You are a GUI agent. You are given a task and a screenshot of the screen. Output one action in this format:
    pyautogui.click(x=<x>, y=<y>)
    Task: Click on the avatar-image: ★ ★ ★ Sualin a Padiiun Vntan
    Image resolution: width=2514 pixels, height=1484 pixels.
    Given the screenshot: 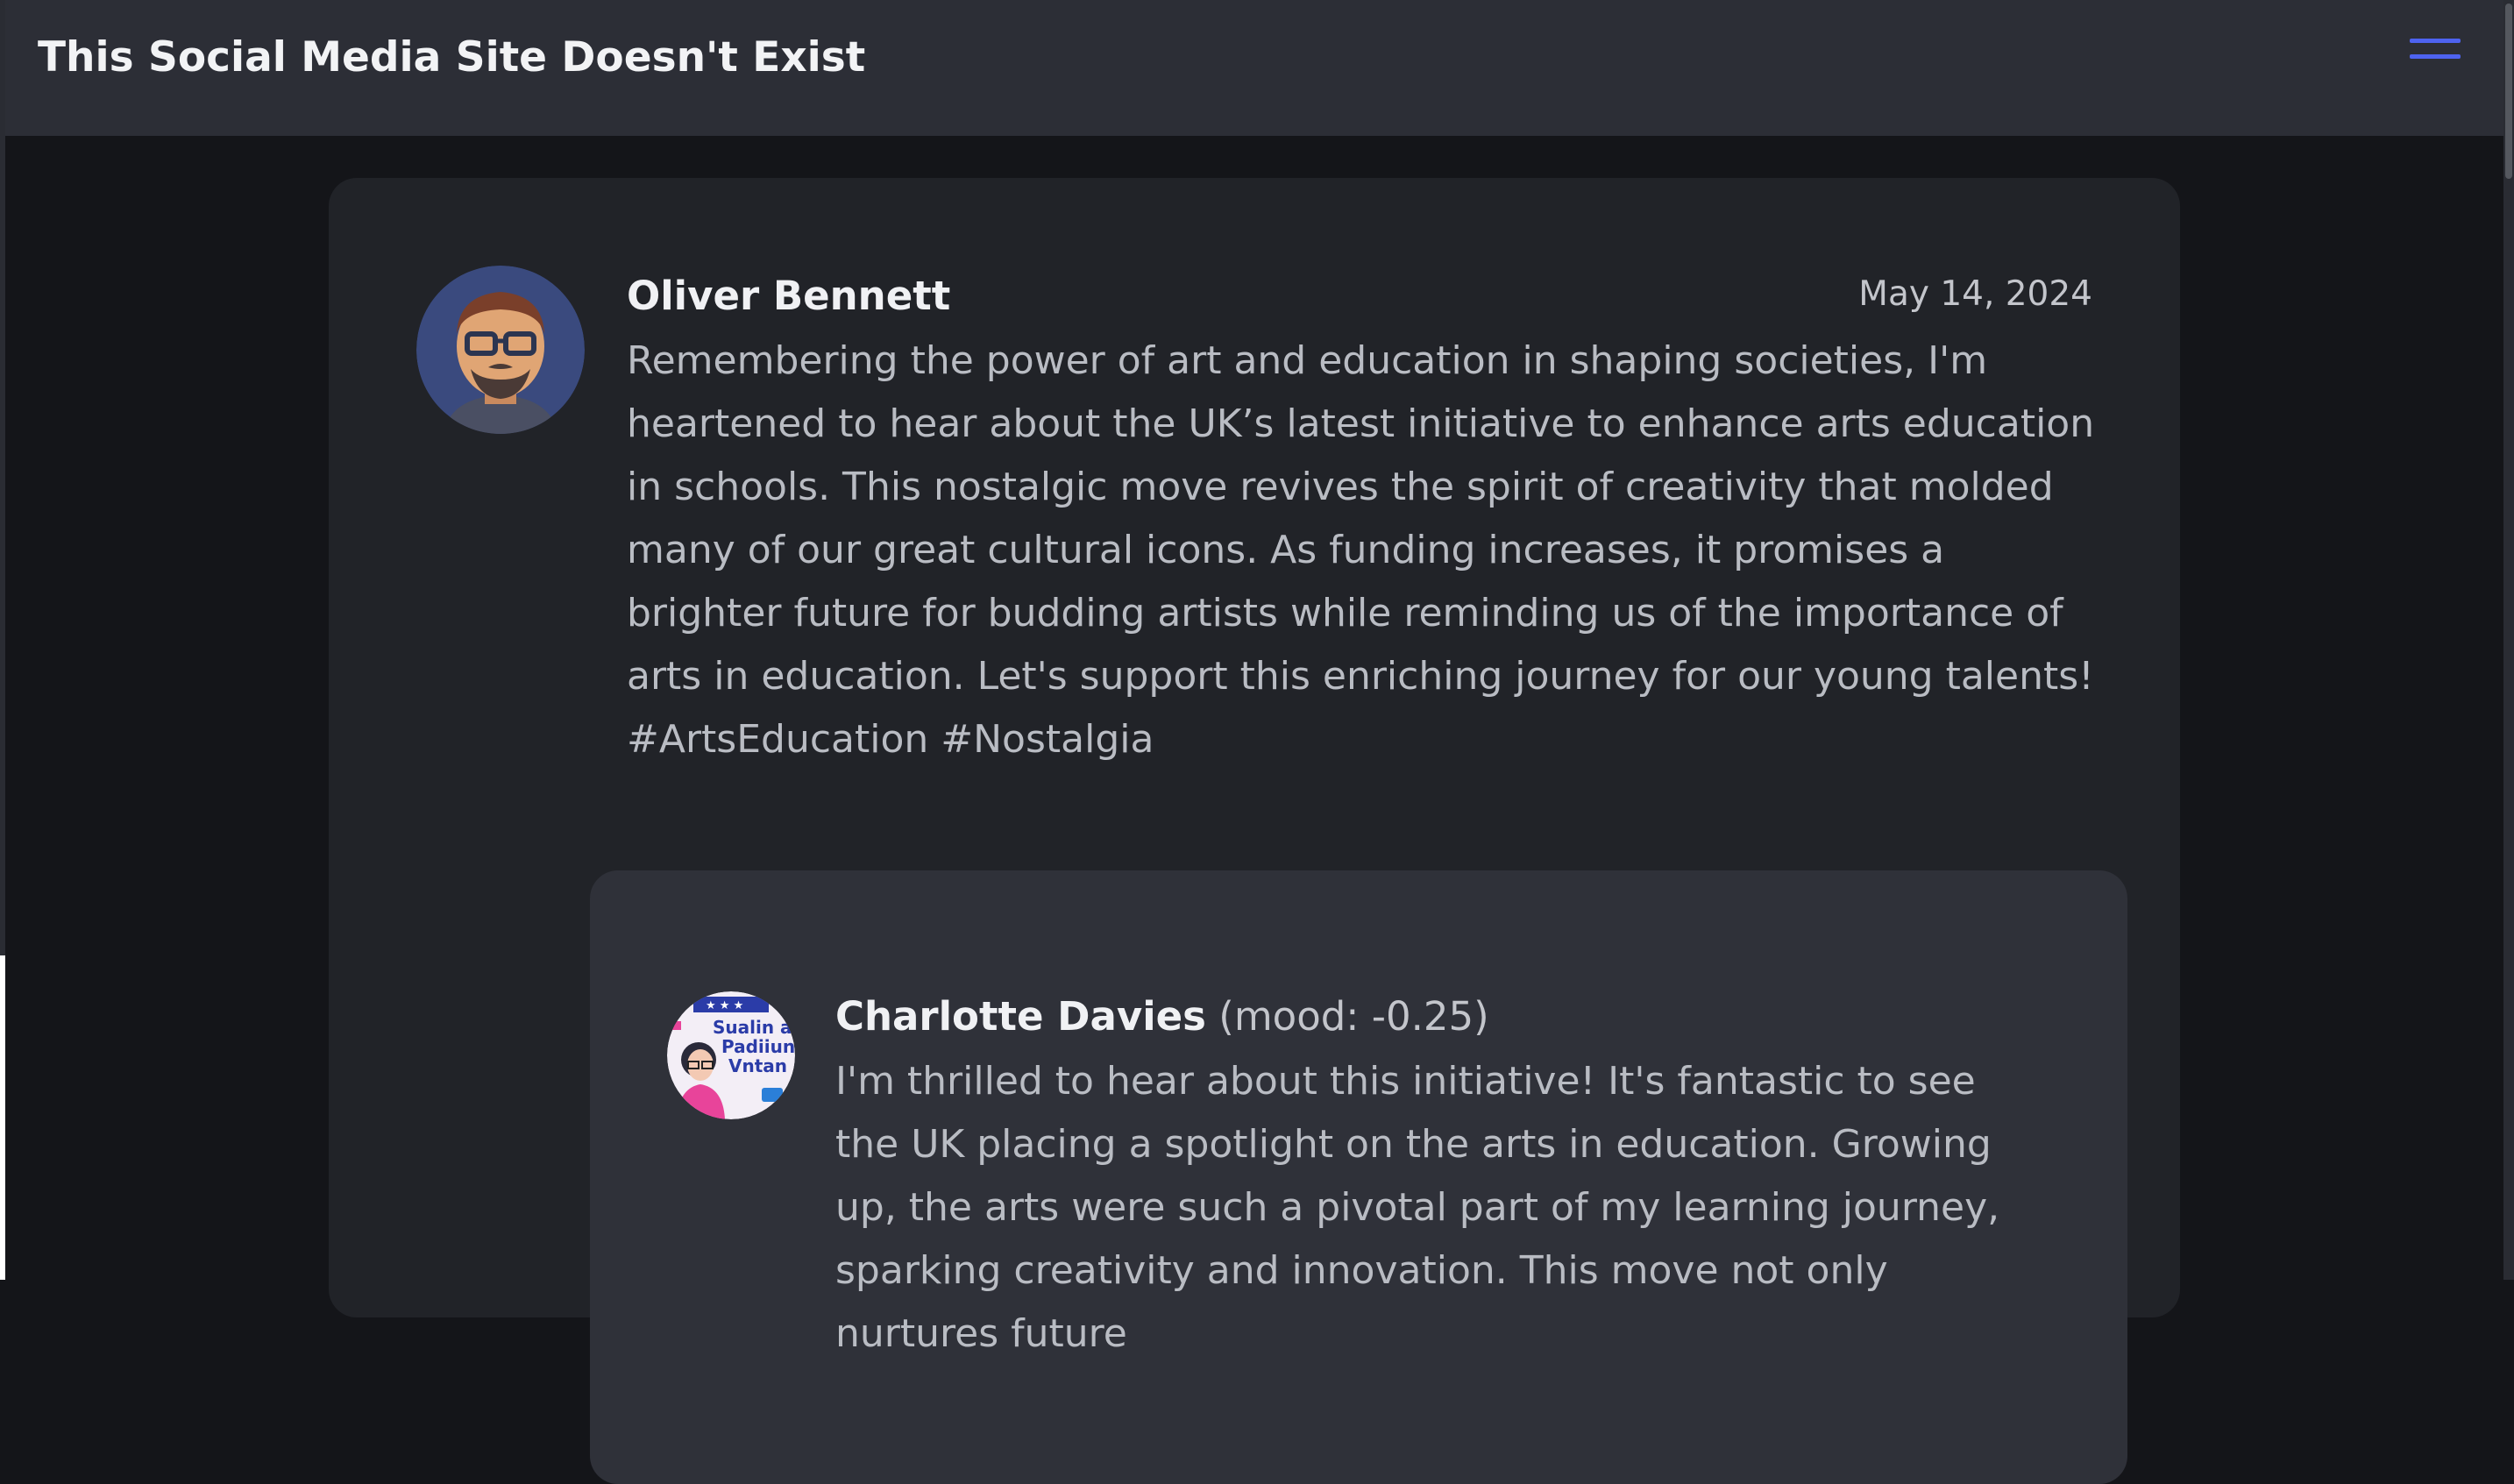 What is the action you would take?
    pyautogui.click(x=731, y=1055)
    